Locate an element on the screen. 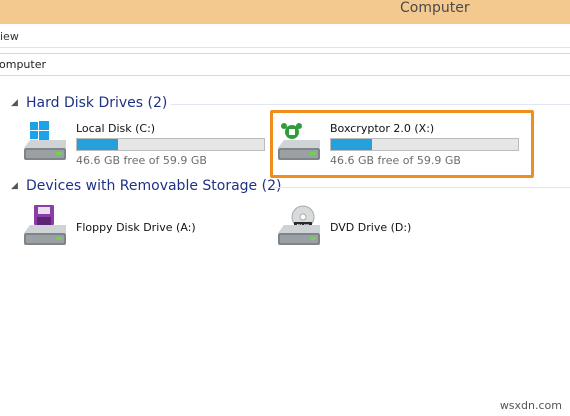 Image resolution: width=570 pixels, height=416 pixels. storage-usage-bar is located at coordinates (170, 144).